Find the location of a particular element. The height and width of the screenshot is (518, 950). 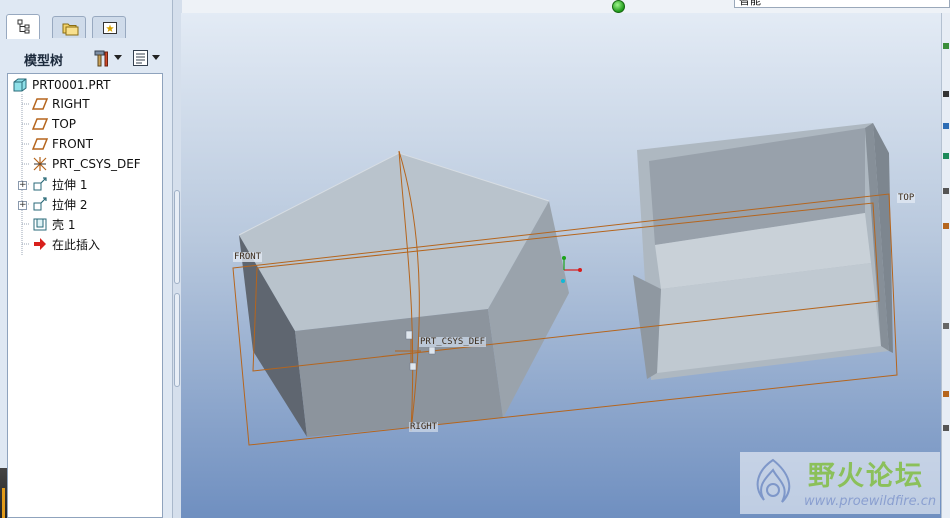

tree-item-label: RIGHT is located at coordinates (71, 104).